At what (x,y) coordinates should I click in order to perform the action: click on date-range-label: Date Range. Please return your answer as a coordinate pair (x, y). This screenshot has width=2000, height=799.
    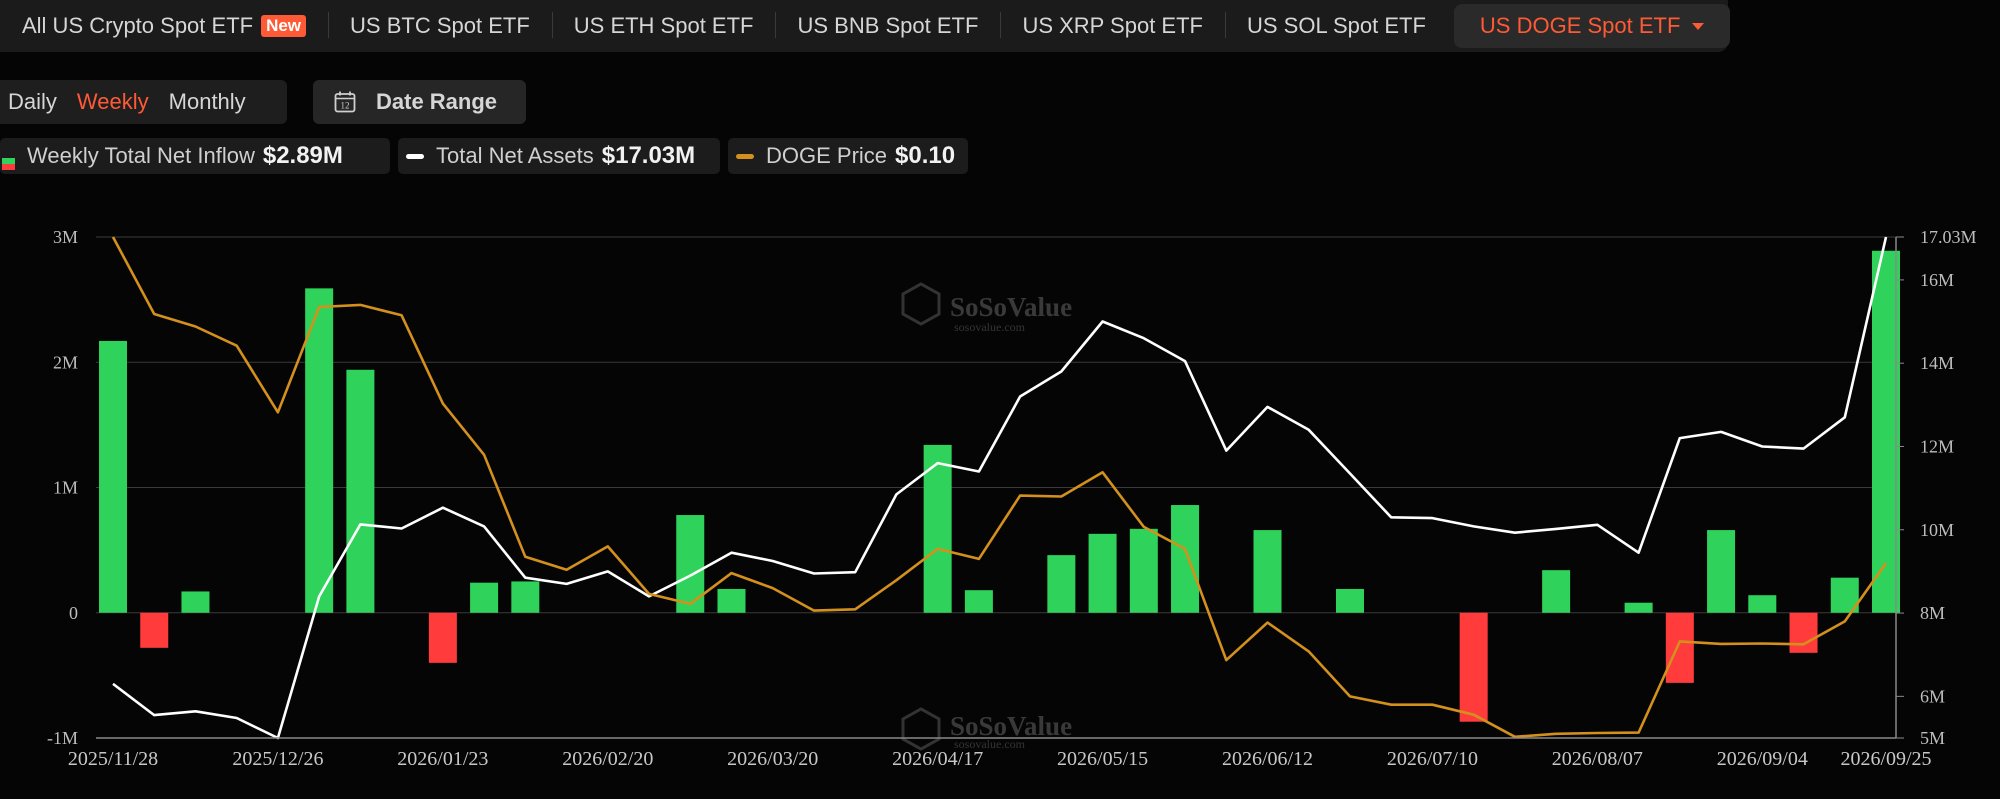
    Looking at the image, I should click on (437, 101).